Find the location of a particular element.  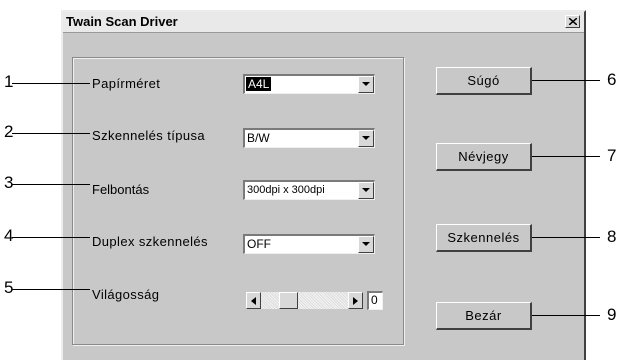

duplex-value: OFF is located at coordinates (259, 244).